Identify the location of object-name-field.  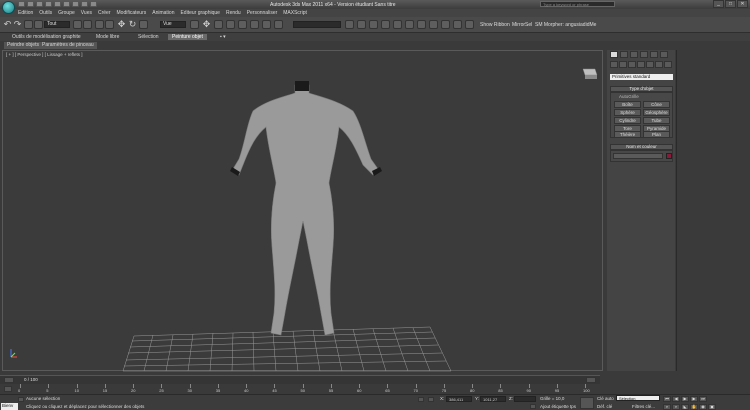
(638, 156).